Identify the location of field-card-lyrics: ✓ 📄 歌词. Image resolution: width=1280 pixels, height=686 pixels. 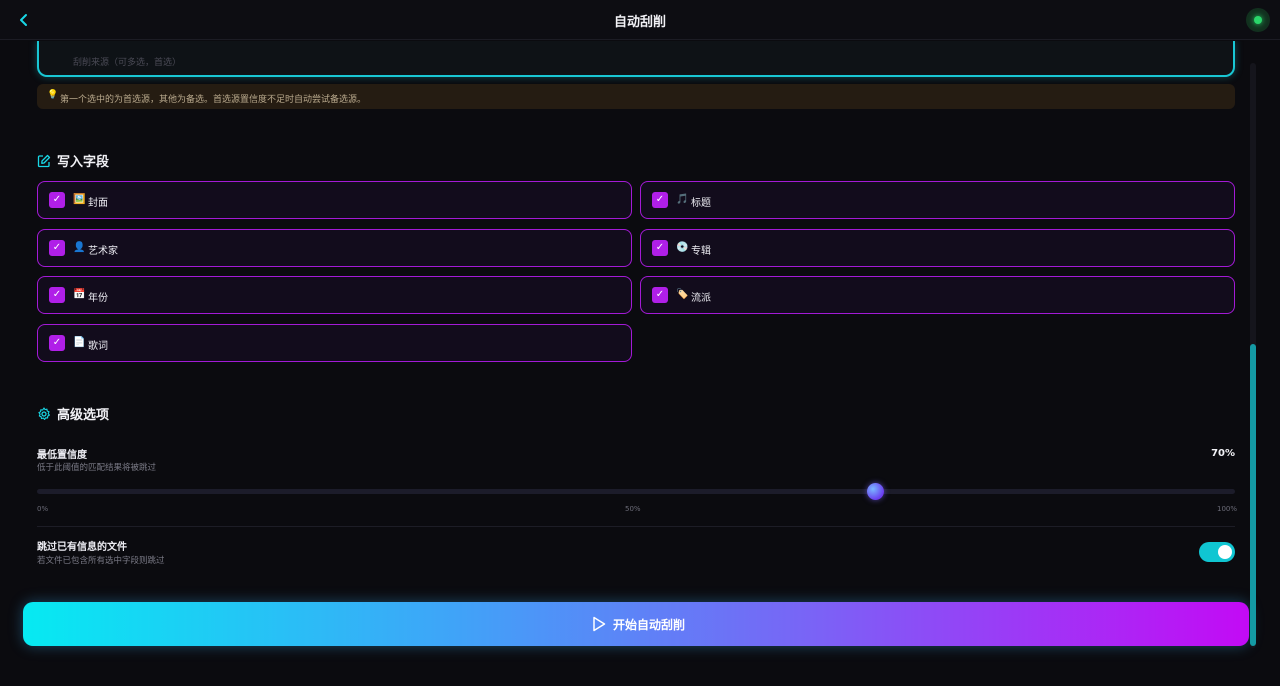
(334, 343).